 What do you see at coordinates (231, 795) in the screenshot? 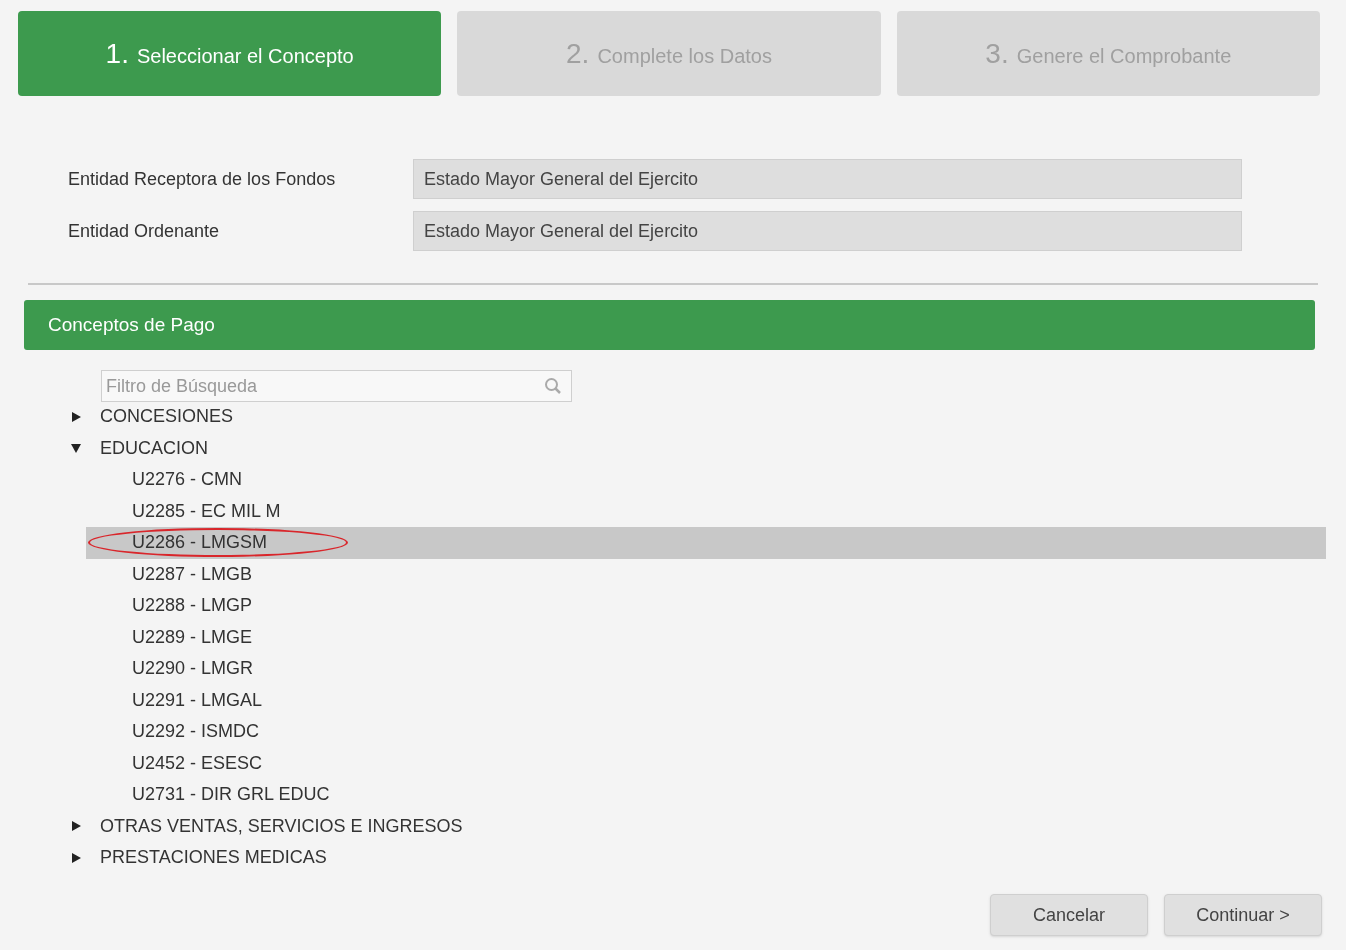
I see `tree-item: U2731 - DIR GRL EDUC` at bounding box center [231, 795].